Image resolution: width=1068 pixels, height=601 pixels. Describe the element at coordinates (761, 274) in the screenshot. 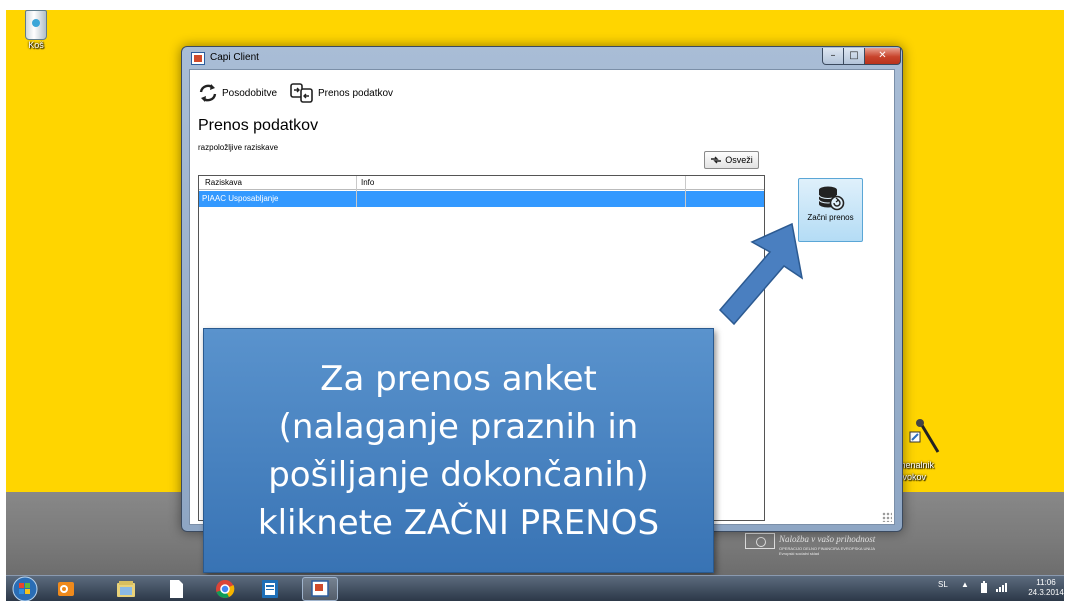

I see `pointer-arrow` at that location.